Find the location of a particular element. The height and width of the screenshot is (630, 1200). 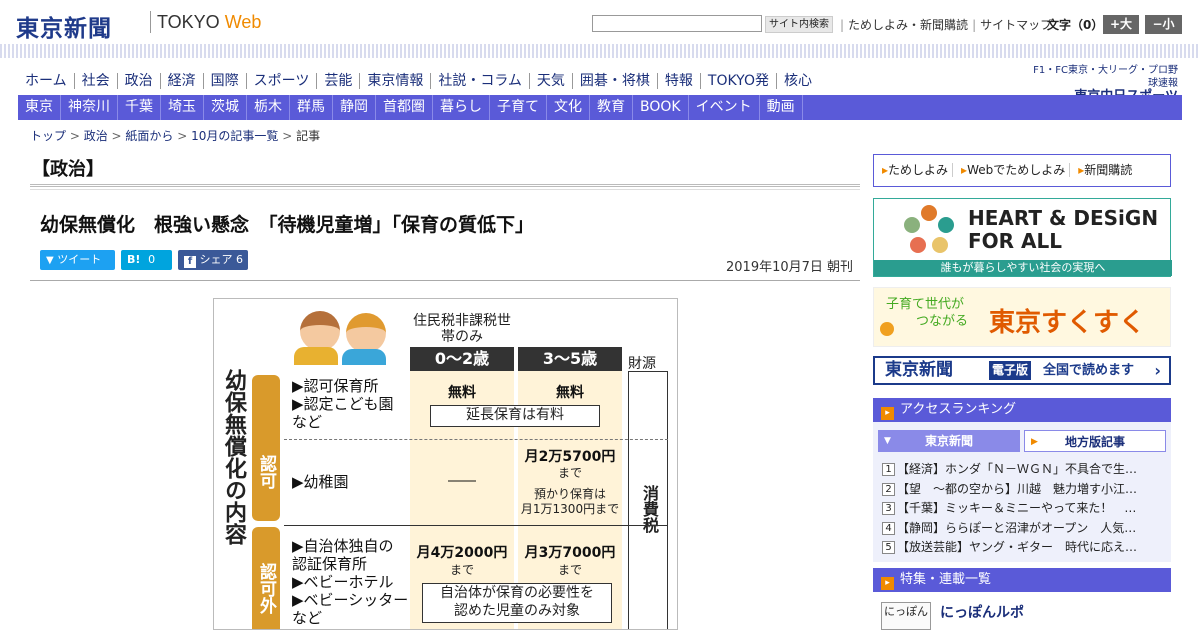

nav-item-tokyo-info: 東京情報 is located at coordinates (396, 81).